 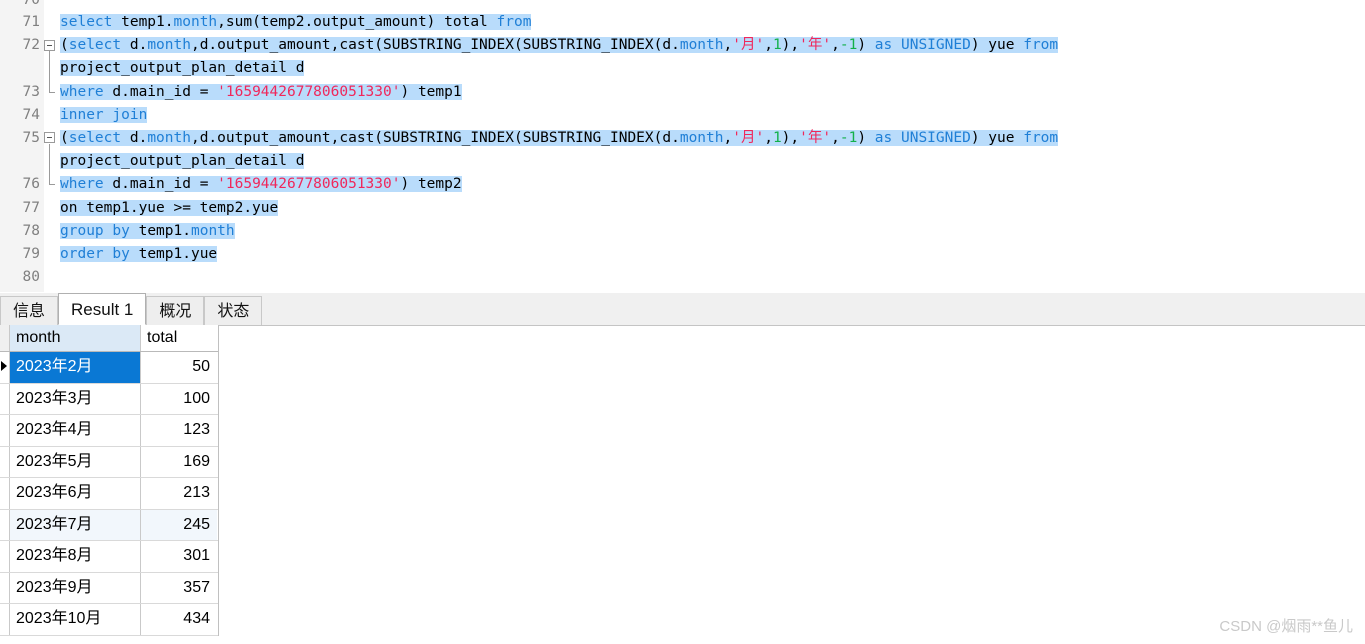 What do you see at coordinates (75, 493) in the screenshot?
I see `cell-month: 2023年6月` at bounding box center [75, 493].